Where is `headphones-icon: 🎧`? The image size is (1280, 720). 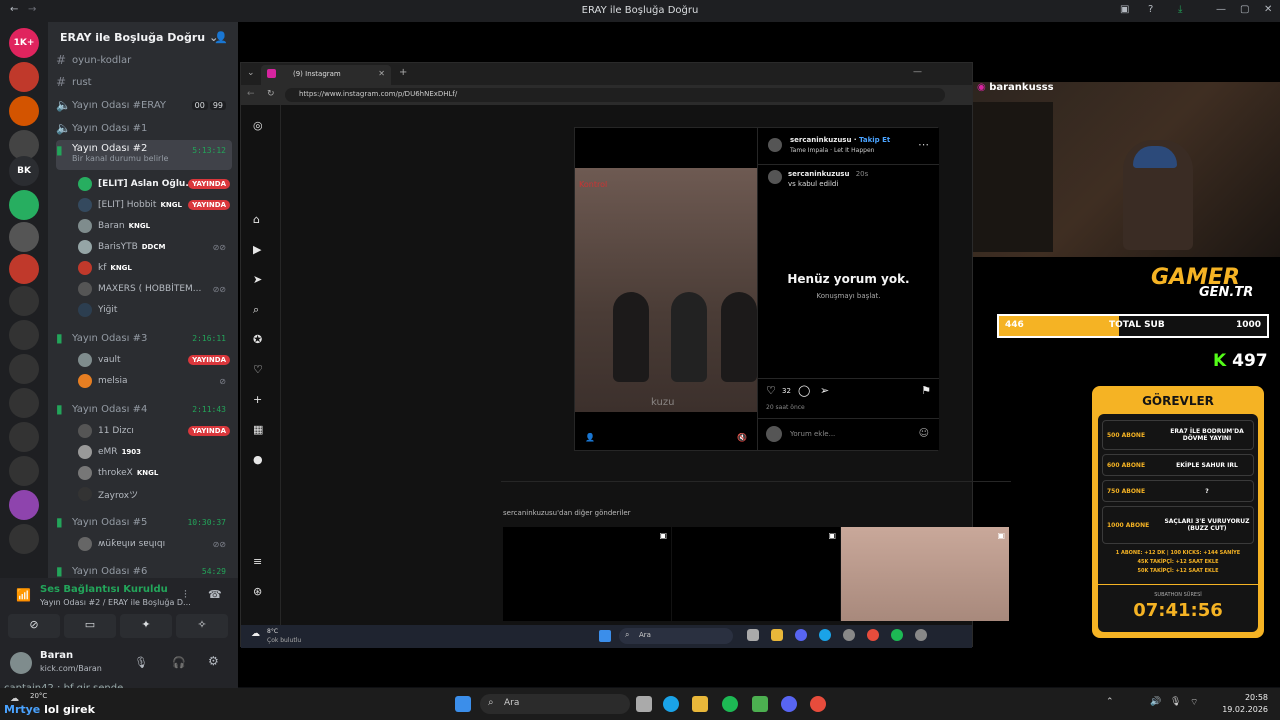
headphones-icon: 🎧 is located at coordinates (179, 662).